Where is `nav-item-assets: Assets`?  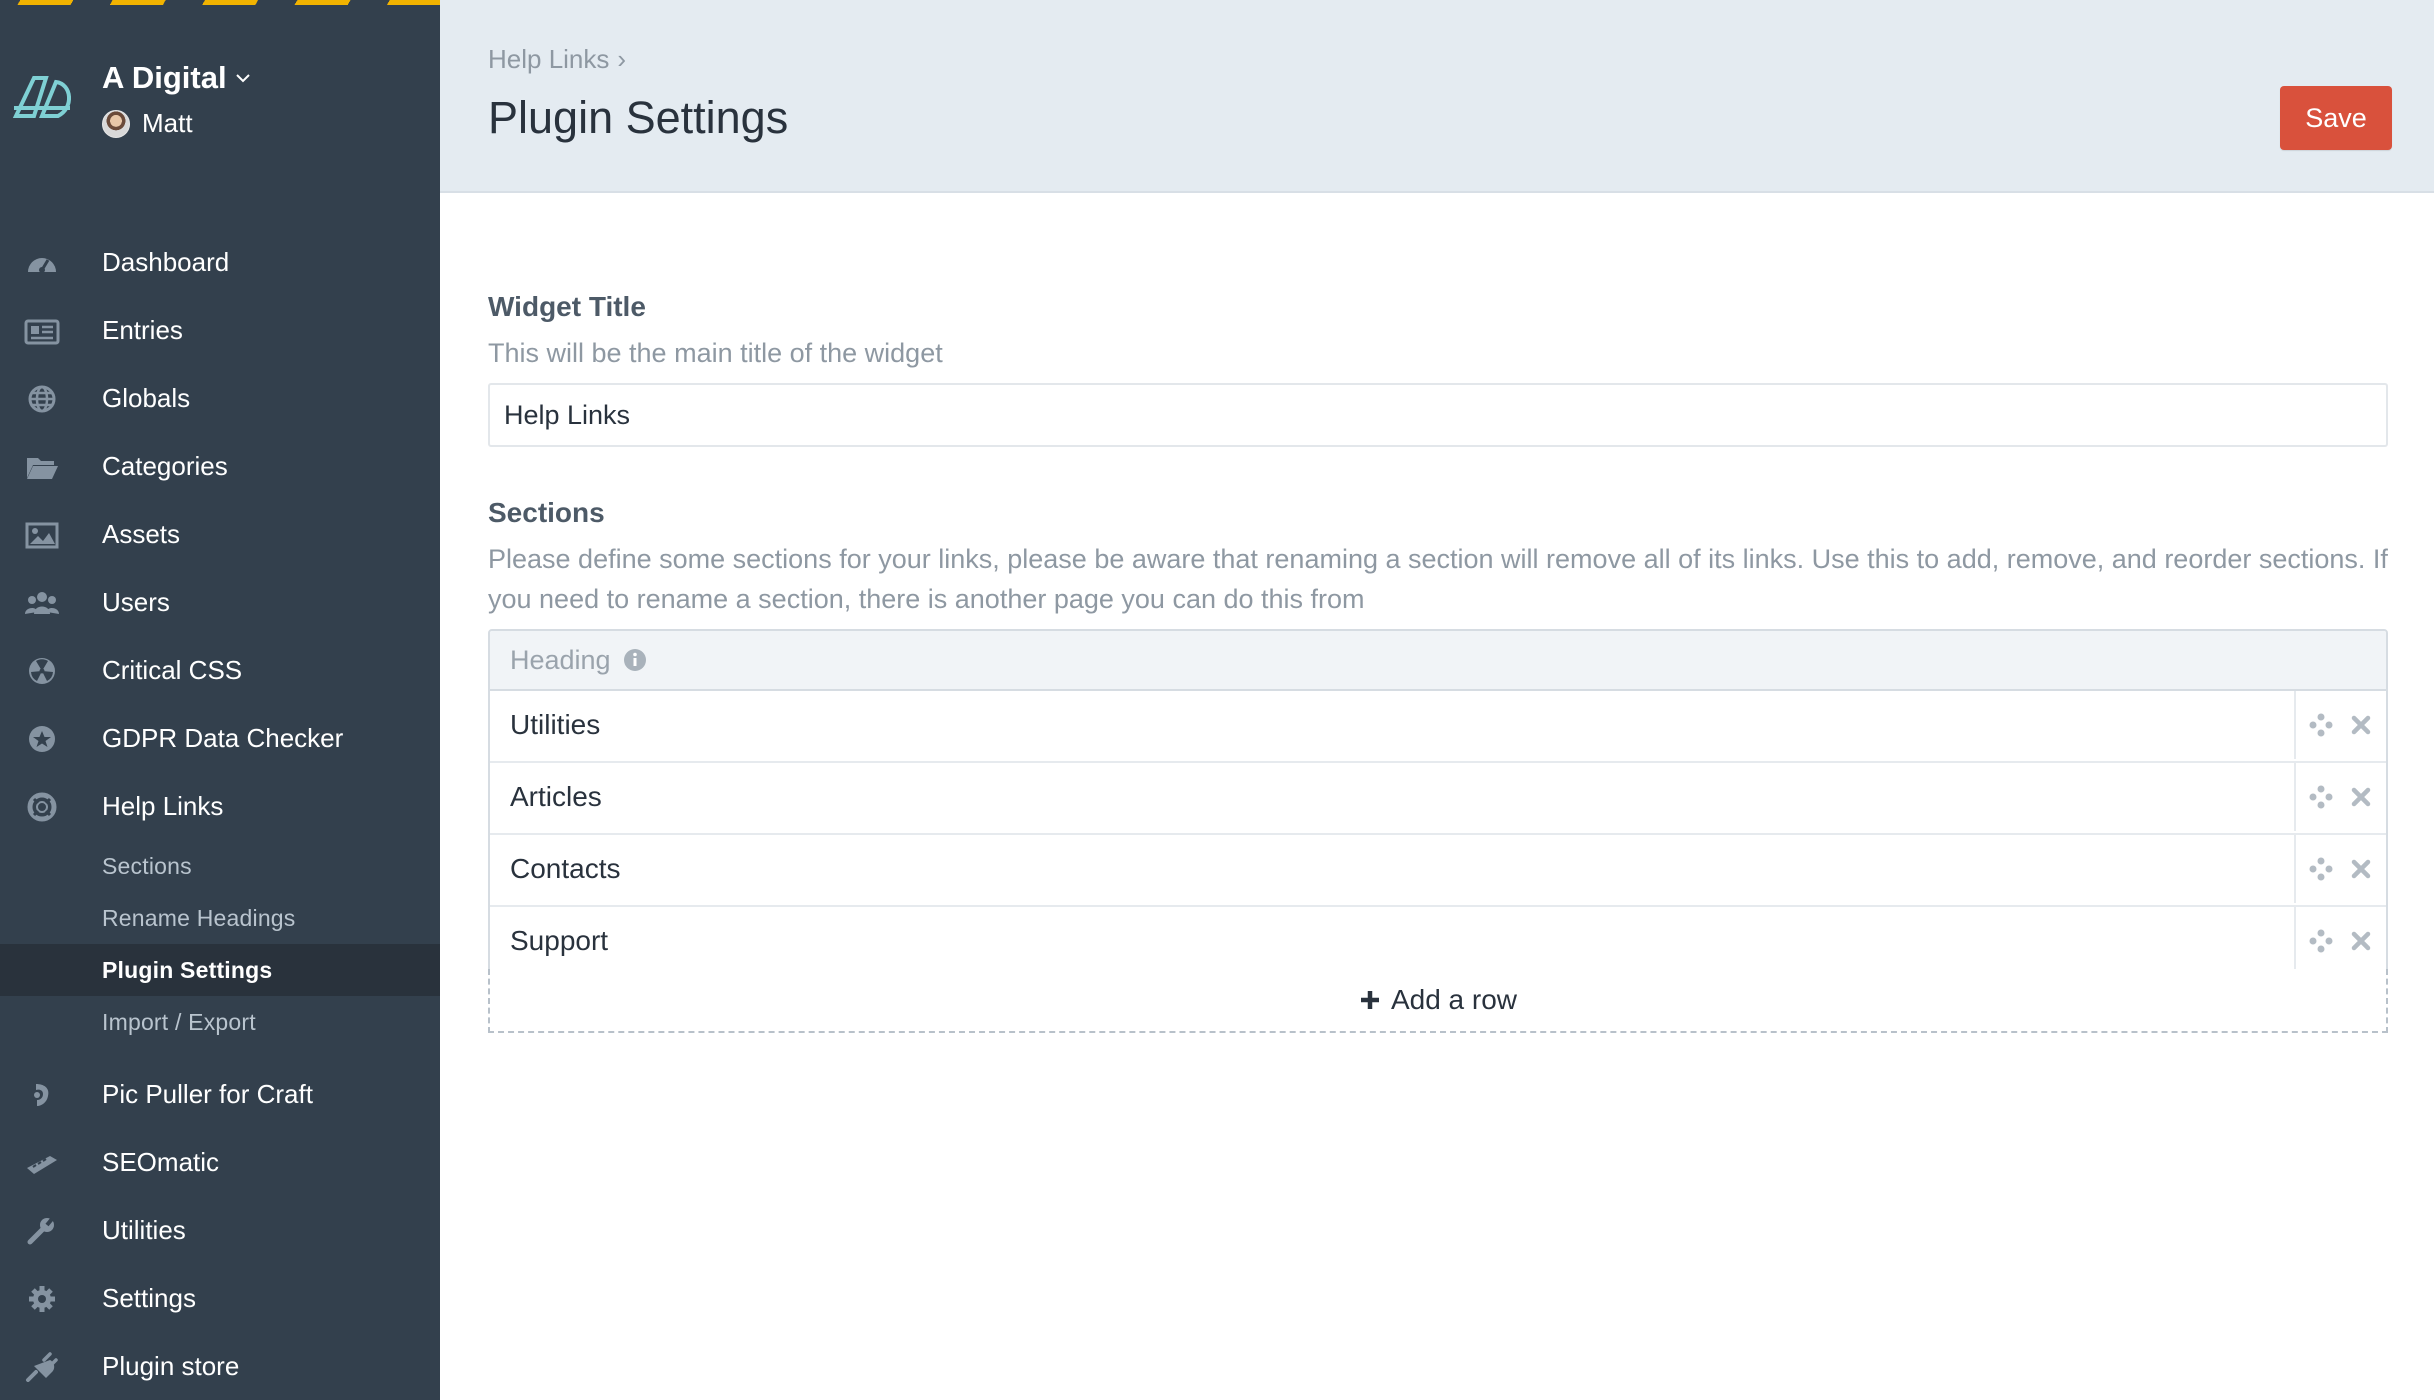 nav-item-assets: Assets is located at coordinates (220, 534).